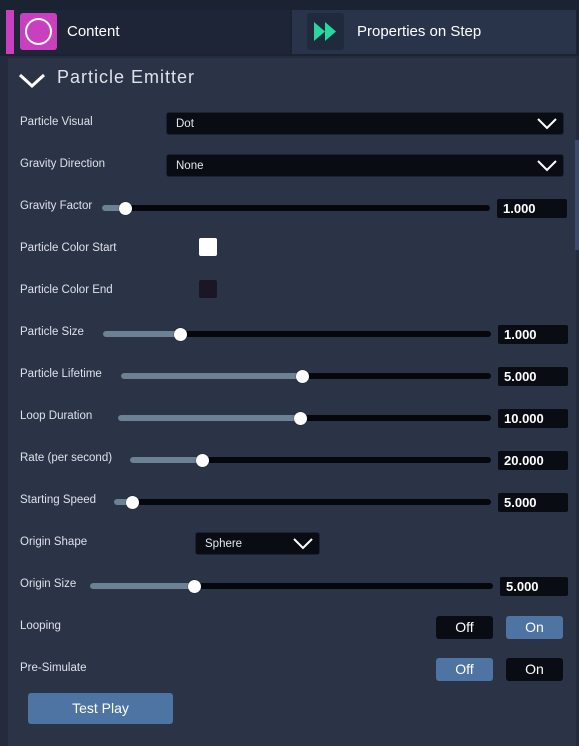  What do you see at coordinates (365, 165) in the screenshot?
I see `gravity-direction-dropdown: None` at bounding box center [365, 165].